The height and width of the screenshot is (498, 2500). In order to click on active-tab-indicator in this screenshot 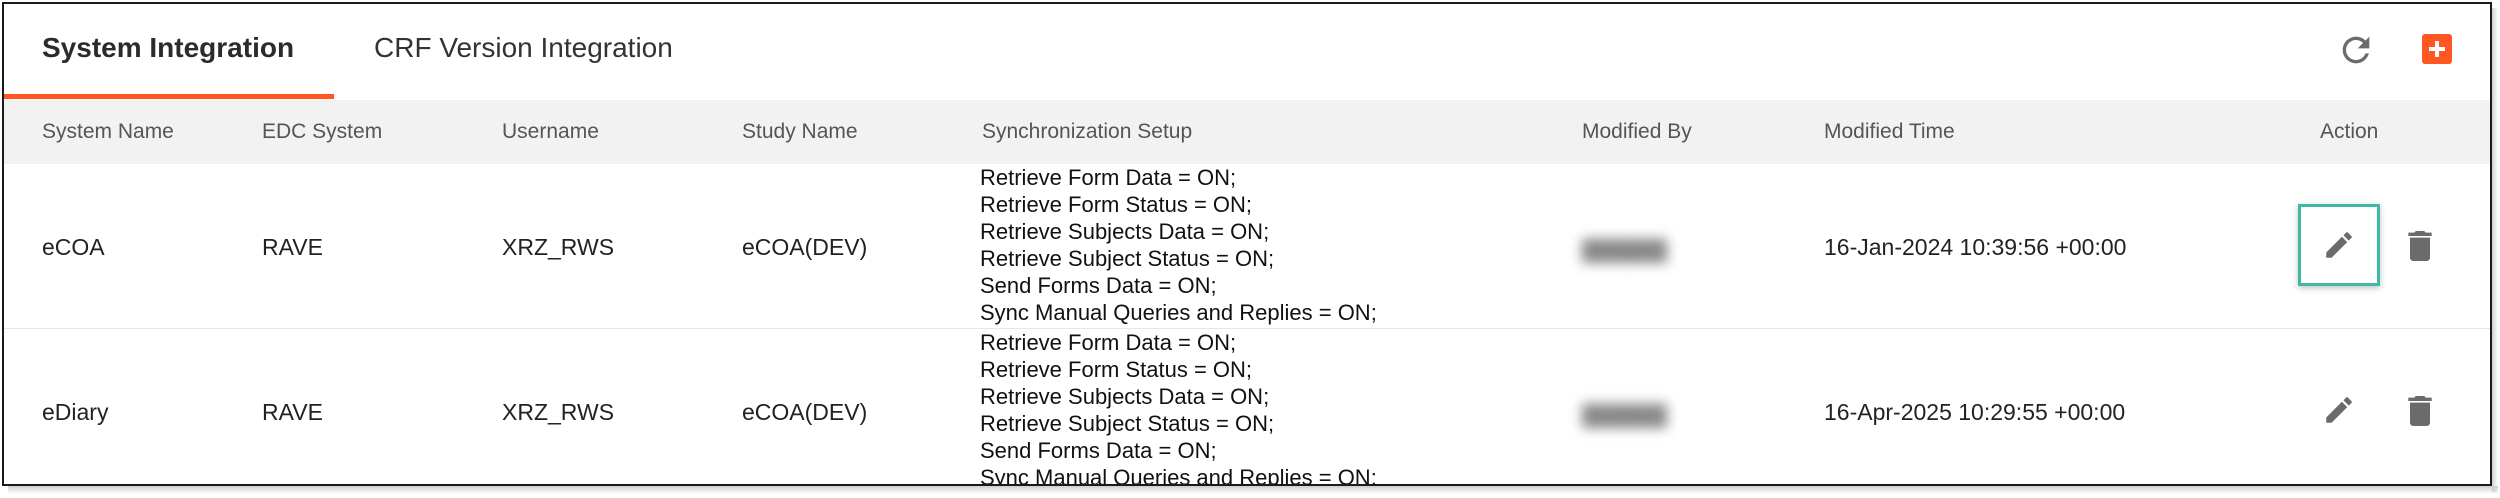, I will do `click(169, 96)`.